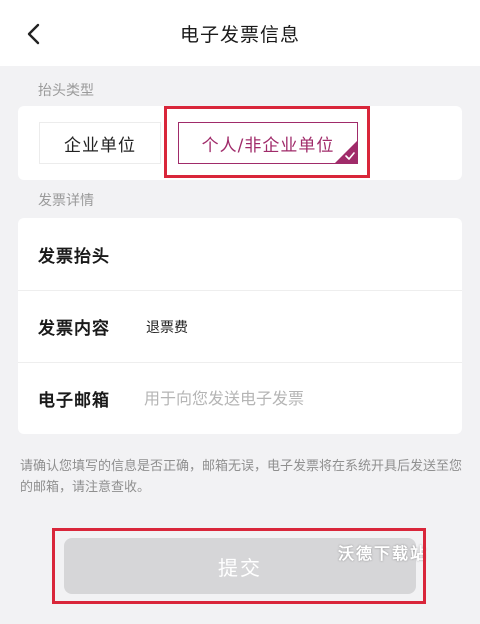 This screenshot has width=480, height=624. I want to click on invoice-title-input, so click(294, 254).